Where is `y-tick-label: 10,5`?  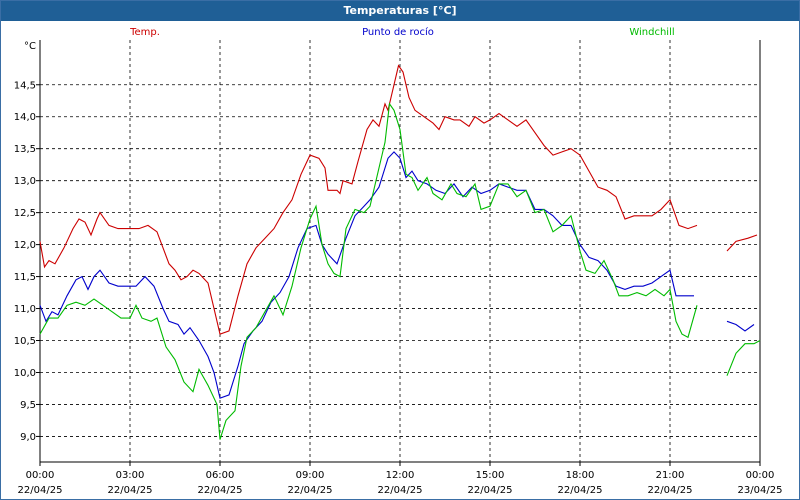 y-tick-label: 10,5 is located at coordinates (25, 341).